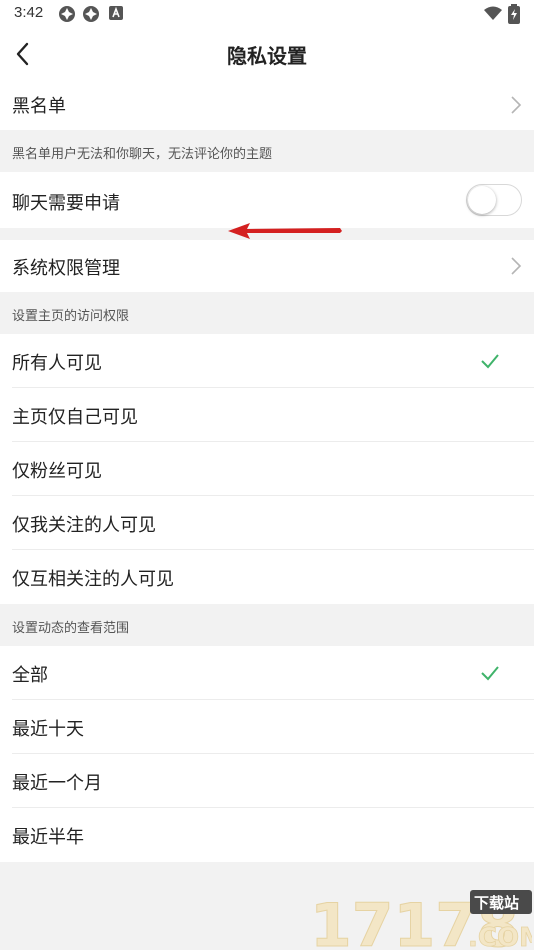 This screenshot has height=950, width=534. What do you see at coordinates (421, 920) in the screenshot?
I see `watermark-logo: 17178 下载站 .COM` at bounding box center [421, 920].